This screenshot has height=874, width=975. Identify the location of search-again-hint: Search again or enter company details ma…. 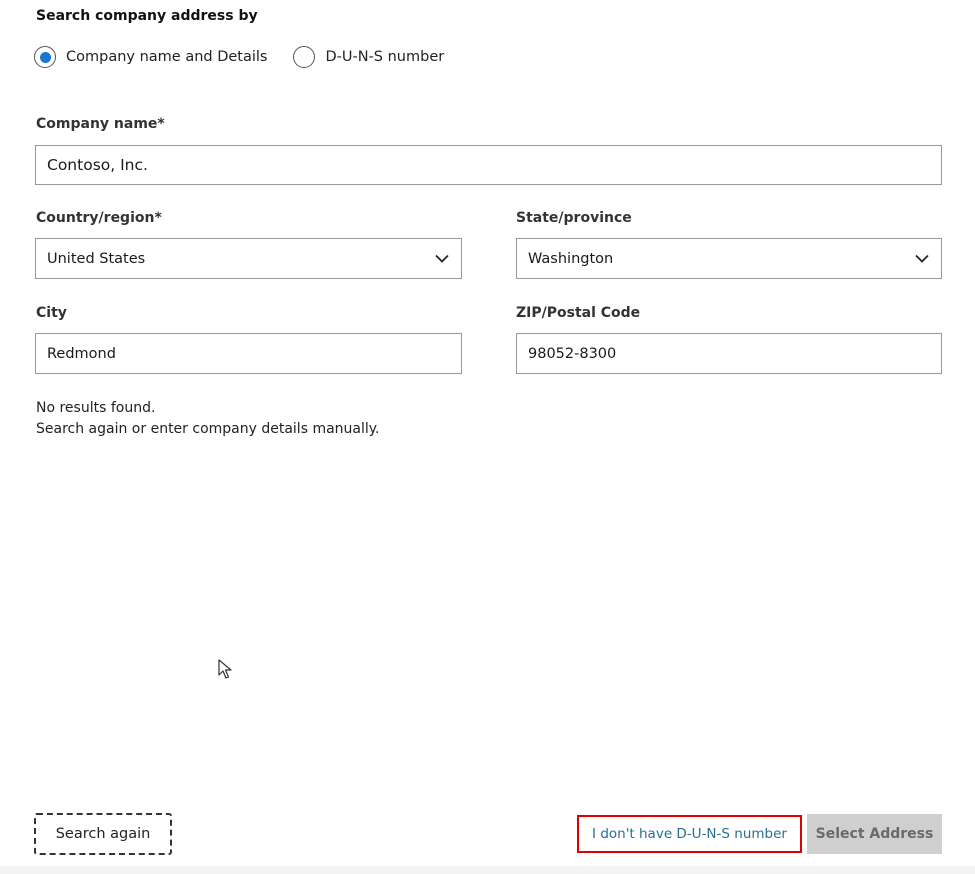
(208, 429).